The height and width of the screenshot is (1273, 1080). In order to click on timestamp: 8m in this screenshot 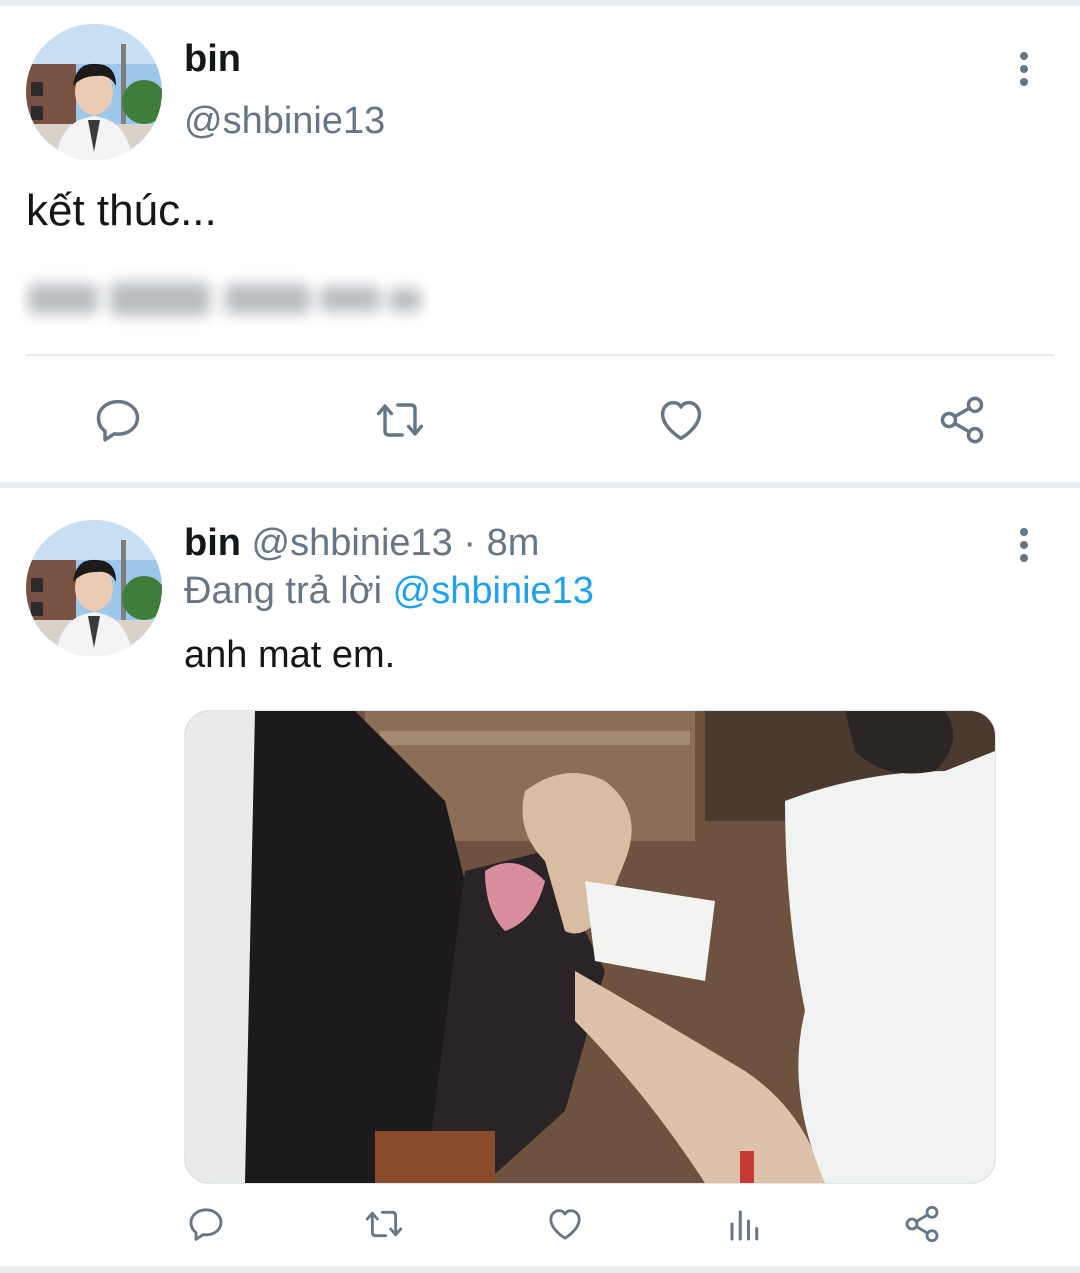, I will do `click(513, 543)`.